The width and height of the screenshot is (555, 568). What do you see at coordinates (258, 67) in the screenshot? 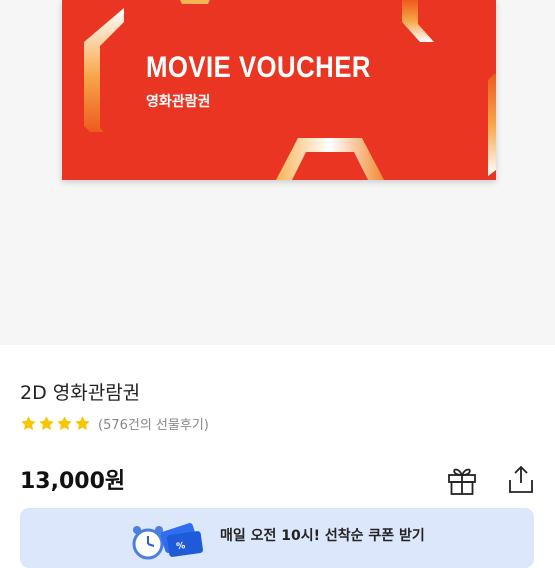
I see `voucher-title: MOVIE VOUCHER` at bounding box center [258, 67].